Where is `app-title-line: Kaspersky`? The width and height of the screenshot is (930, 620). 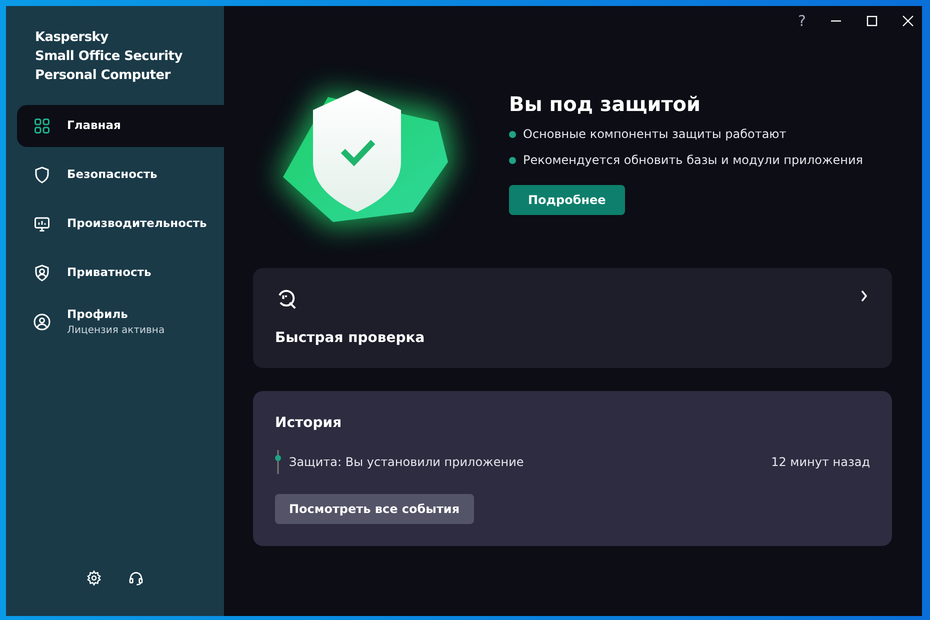
app-title-line: Kaspersky is located at coordinates (72, 38).